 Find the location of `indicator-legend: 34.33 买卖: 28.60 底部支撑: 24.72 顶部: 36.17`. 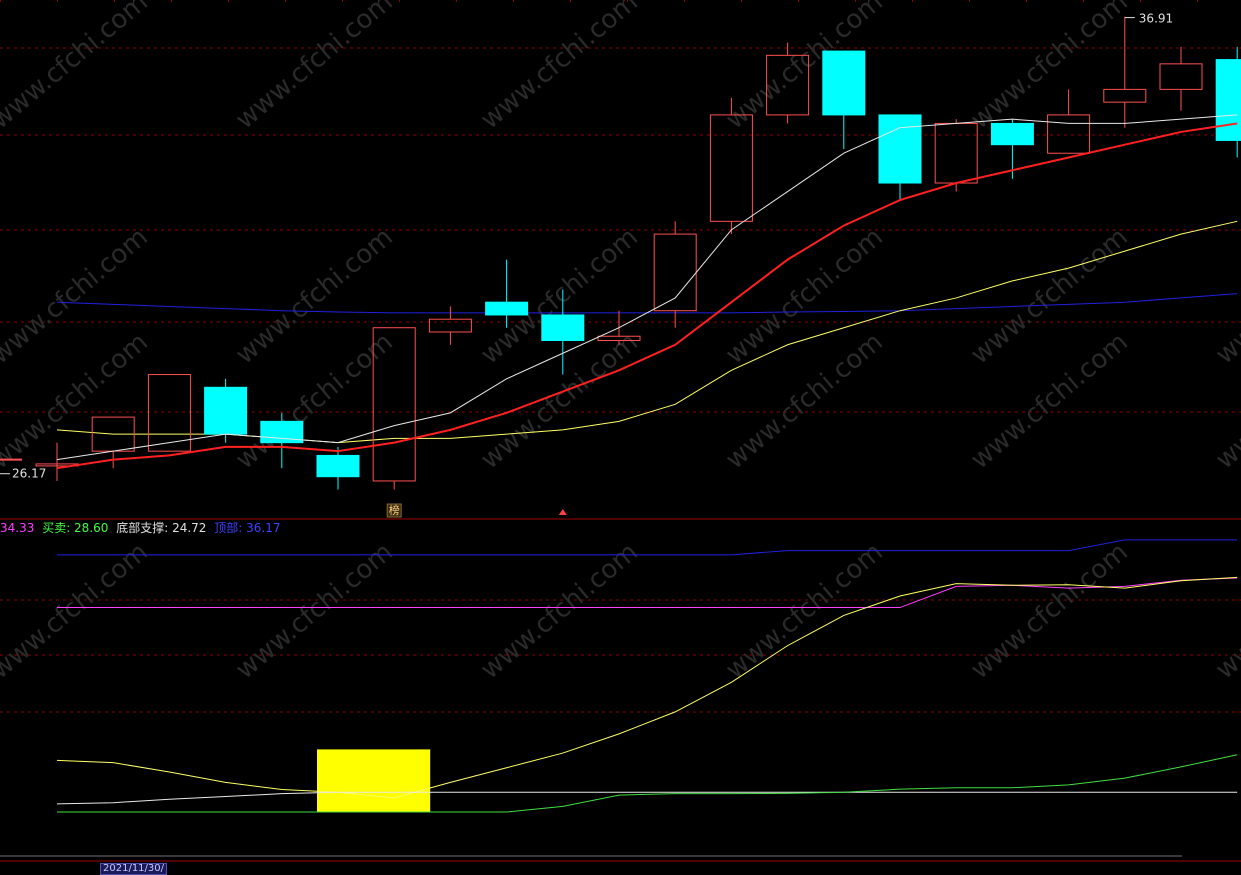

indicator-legend: 34.33 买卖: 28.60 底部支撑: 24.72 顶部: 36.17 is located at coordinates (142, 527).